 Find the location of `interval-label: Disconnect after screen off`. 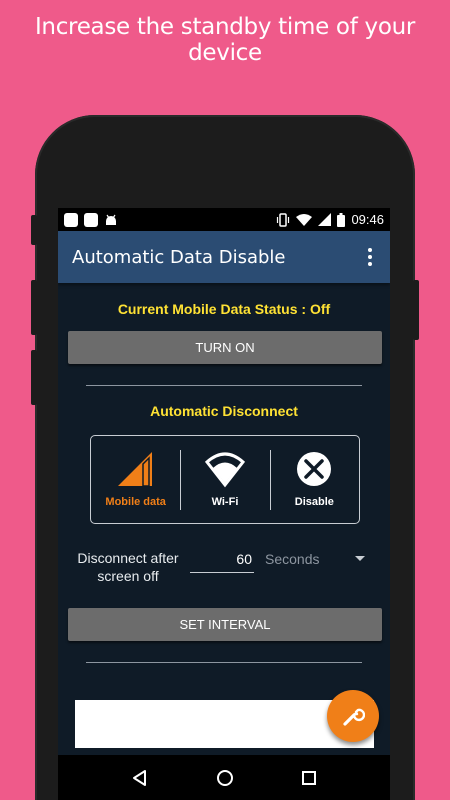

interval-label: Disconnect after screen off is located at coordinates (128, 567).